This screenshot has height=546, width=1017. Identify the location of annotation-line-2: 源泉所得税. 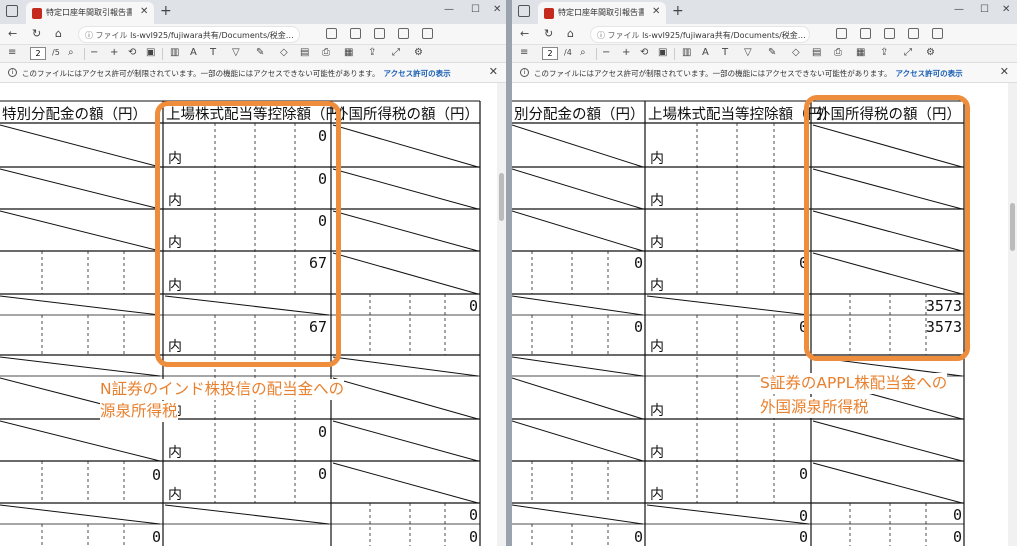
(139, 411).